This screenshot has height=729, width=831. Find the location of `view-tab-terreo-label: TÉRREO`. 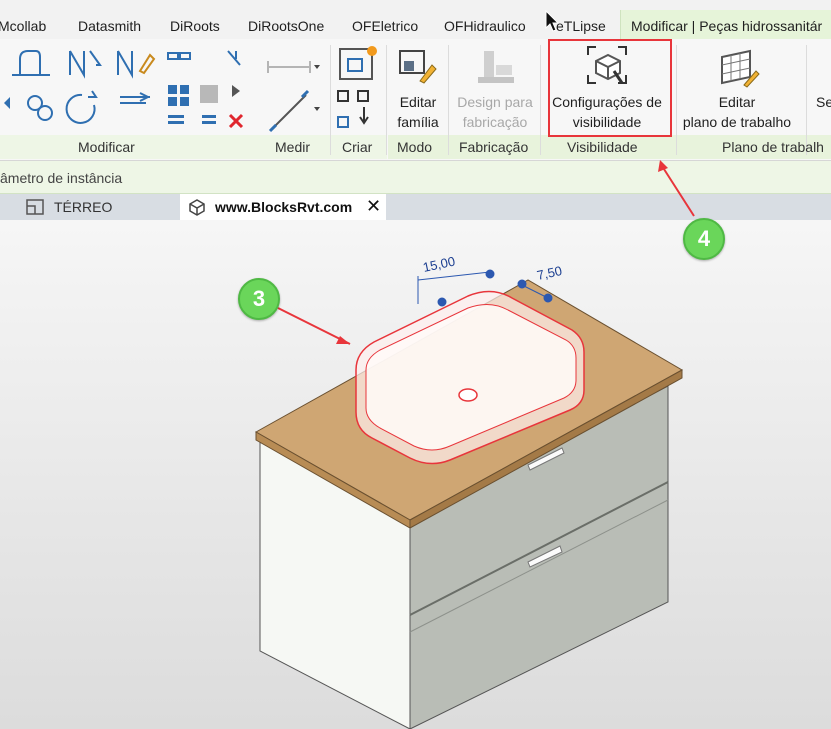

view-tab-terreo-label: TÉRREO is located at coordinates (83, 207).